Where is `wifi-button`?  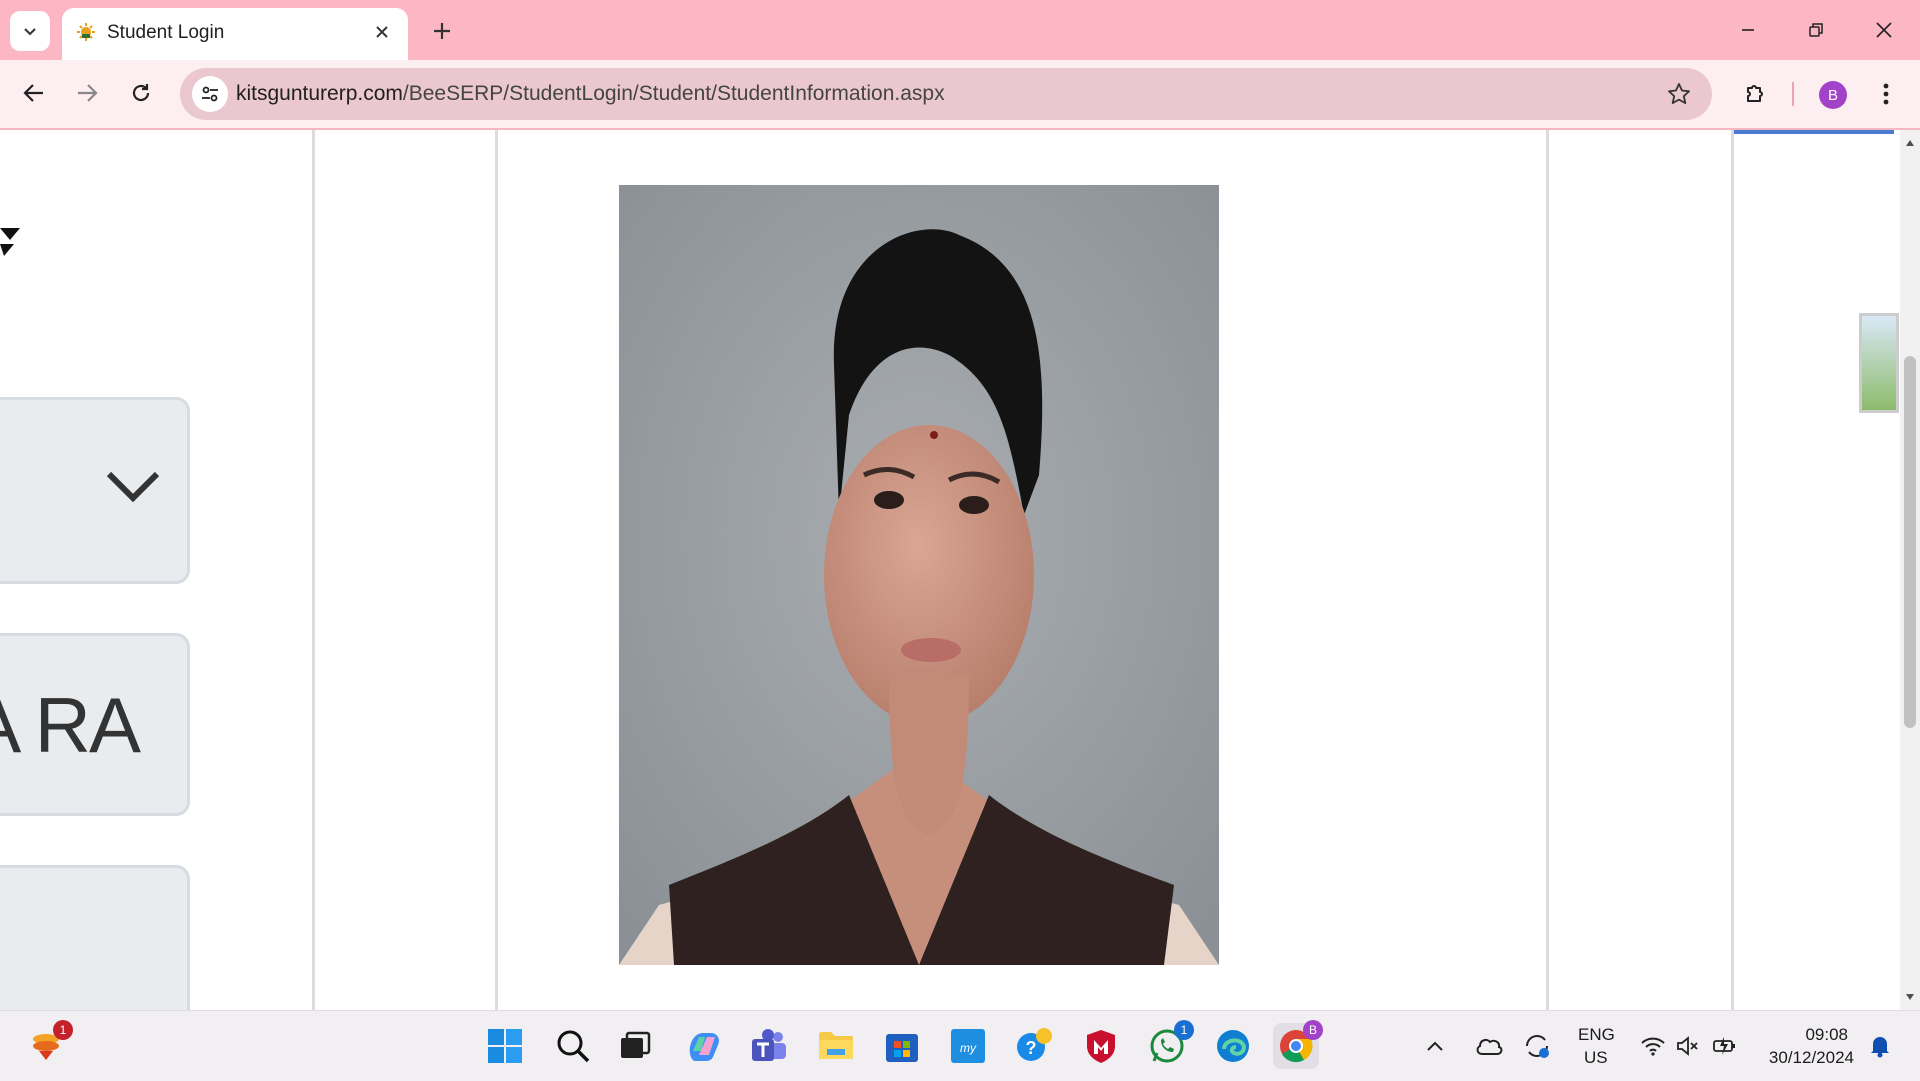
wifi-button is located at coordinates (1653, 1046).